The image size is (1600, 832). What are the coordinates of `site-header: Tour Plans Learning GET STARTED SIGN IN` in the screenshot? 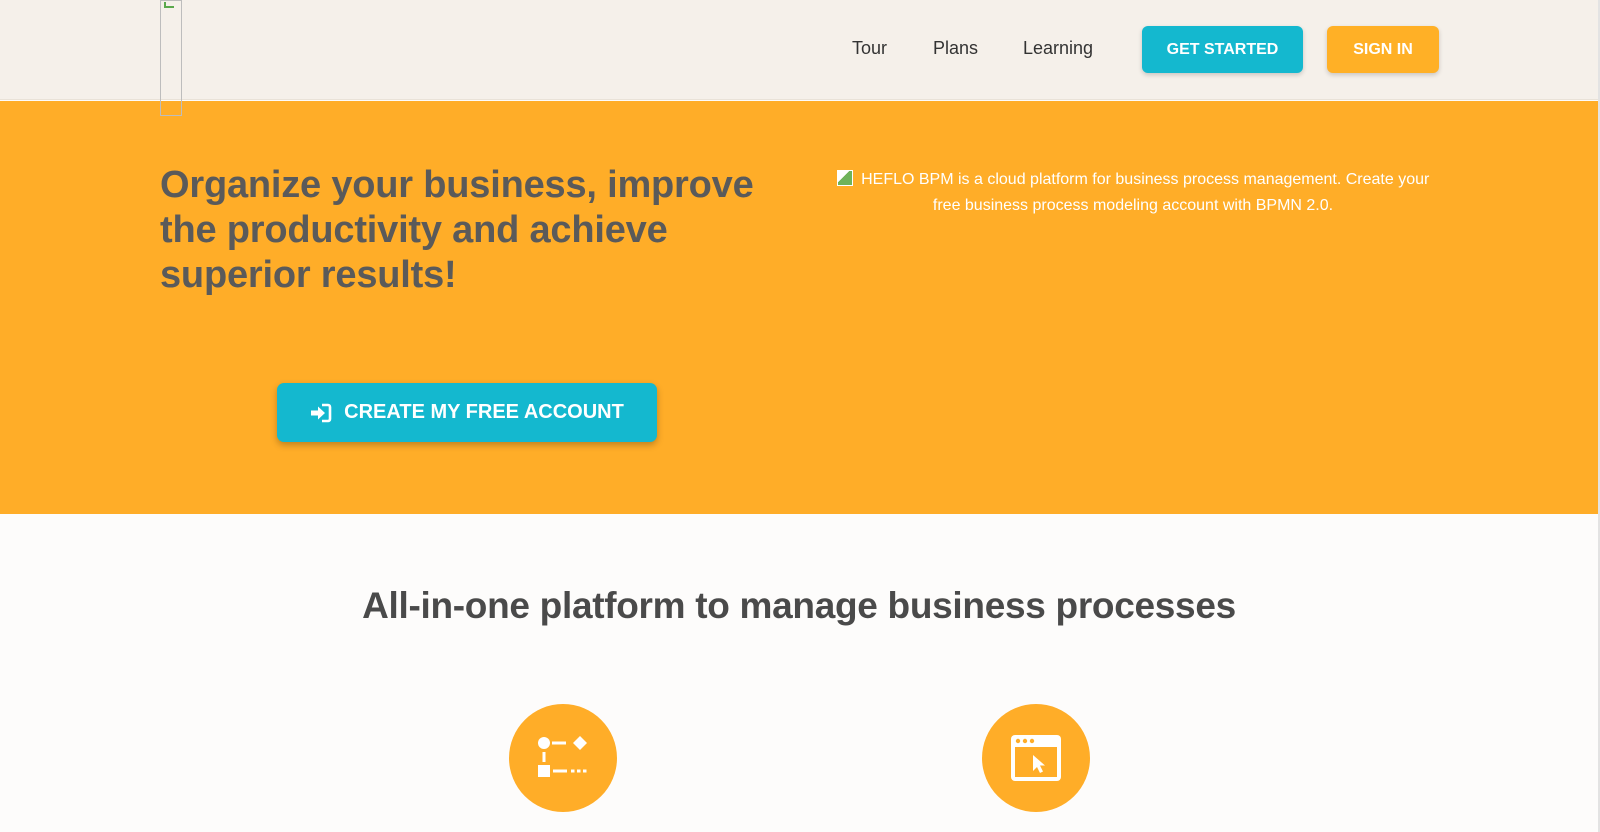 It's located at (799, 58).